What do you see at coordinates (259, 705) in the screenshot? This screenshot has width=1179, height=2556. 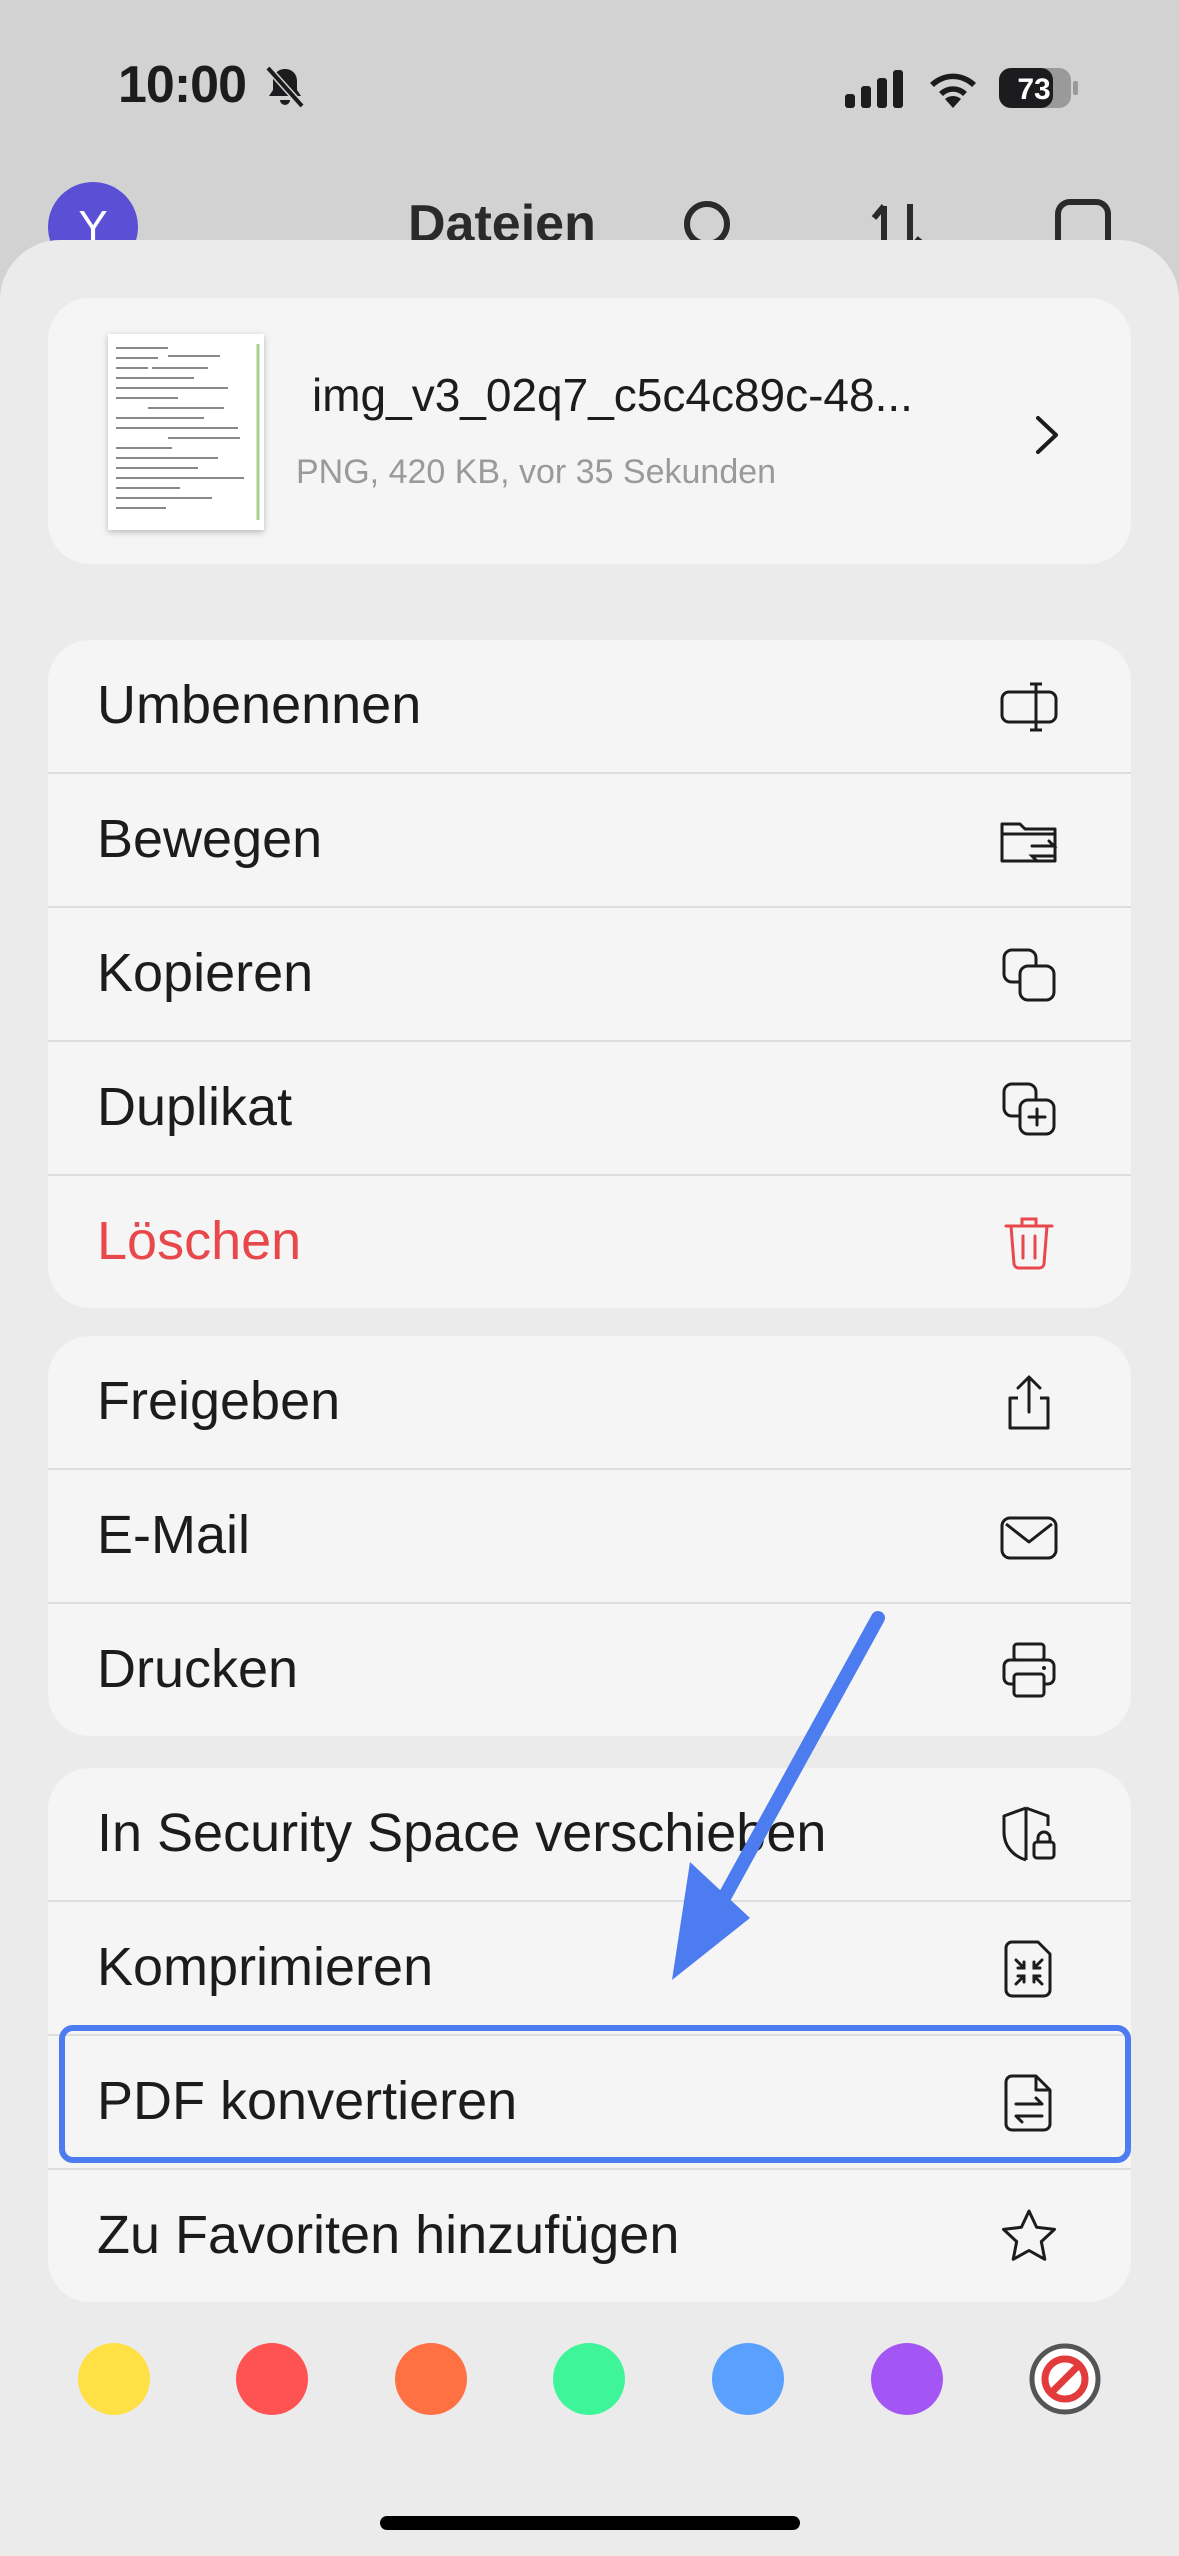 I see `menu-item-label: Umbenennen` at bounding box center [259, 705].